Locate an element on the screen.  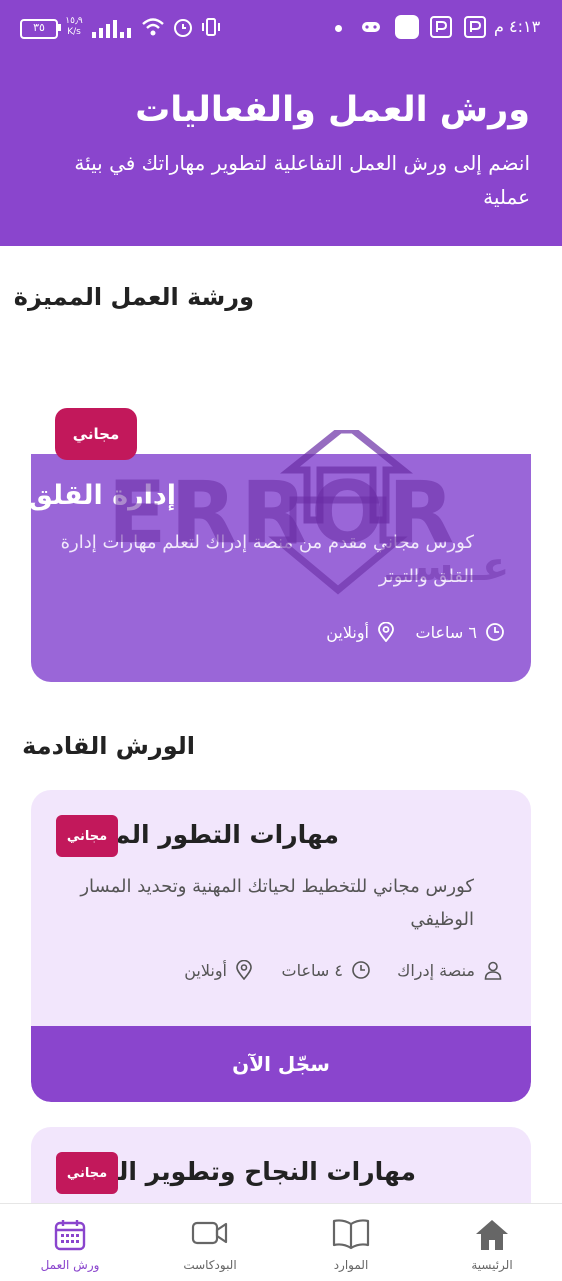
featured-mode: أونلاين is located at coordinates (360, 632).